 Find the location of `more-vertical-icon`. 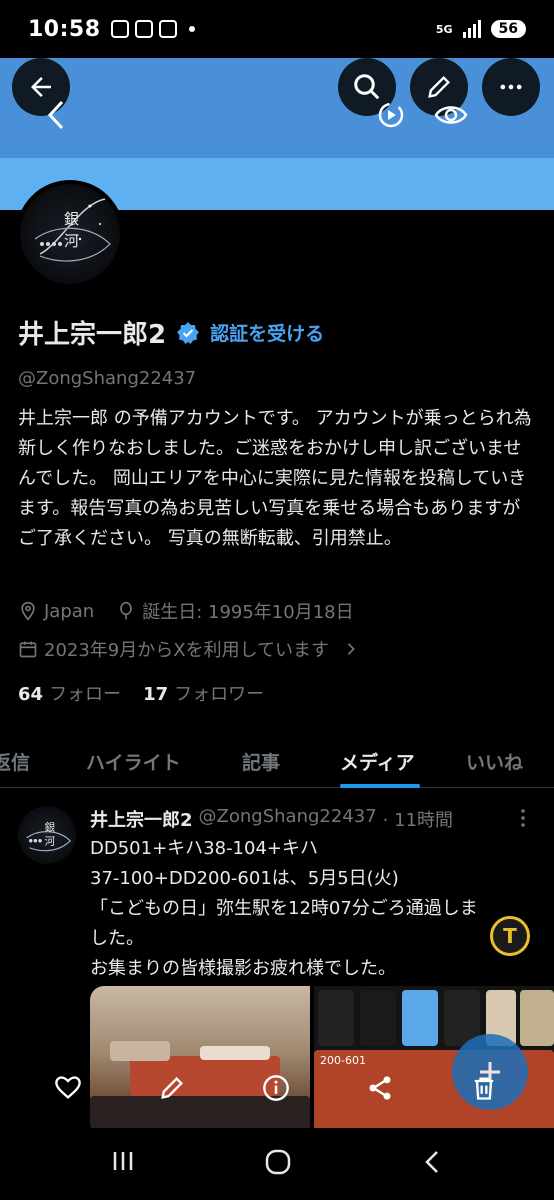

more-vertical-icon is located at coordinates (523, 818).